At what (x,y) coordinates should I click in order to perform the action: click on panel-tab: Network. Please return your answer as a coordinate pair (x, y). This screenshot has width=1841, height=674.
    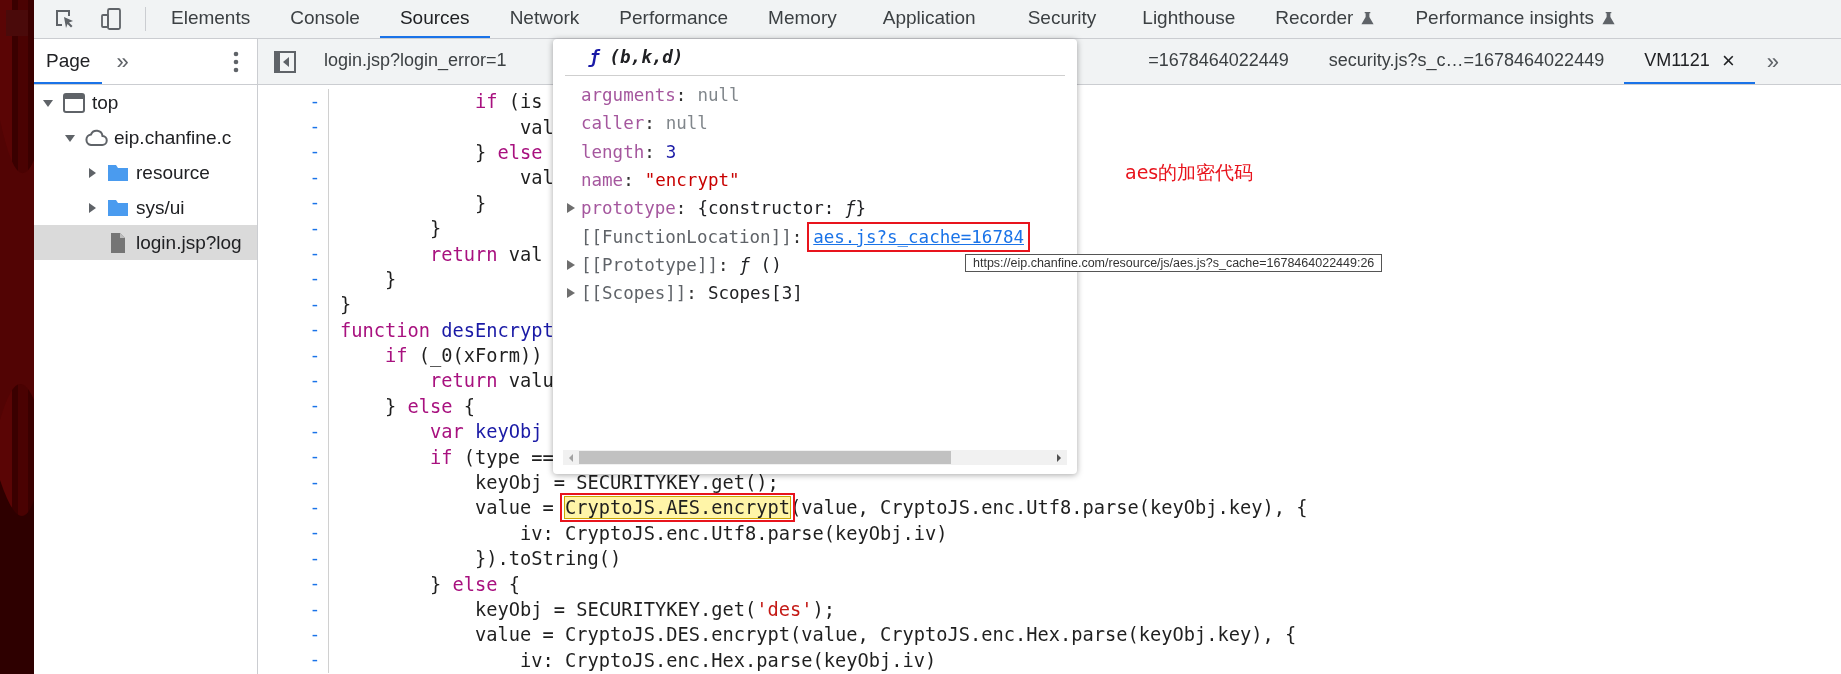
    Looking at the image, I should click on (544, 19).